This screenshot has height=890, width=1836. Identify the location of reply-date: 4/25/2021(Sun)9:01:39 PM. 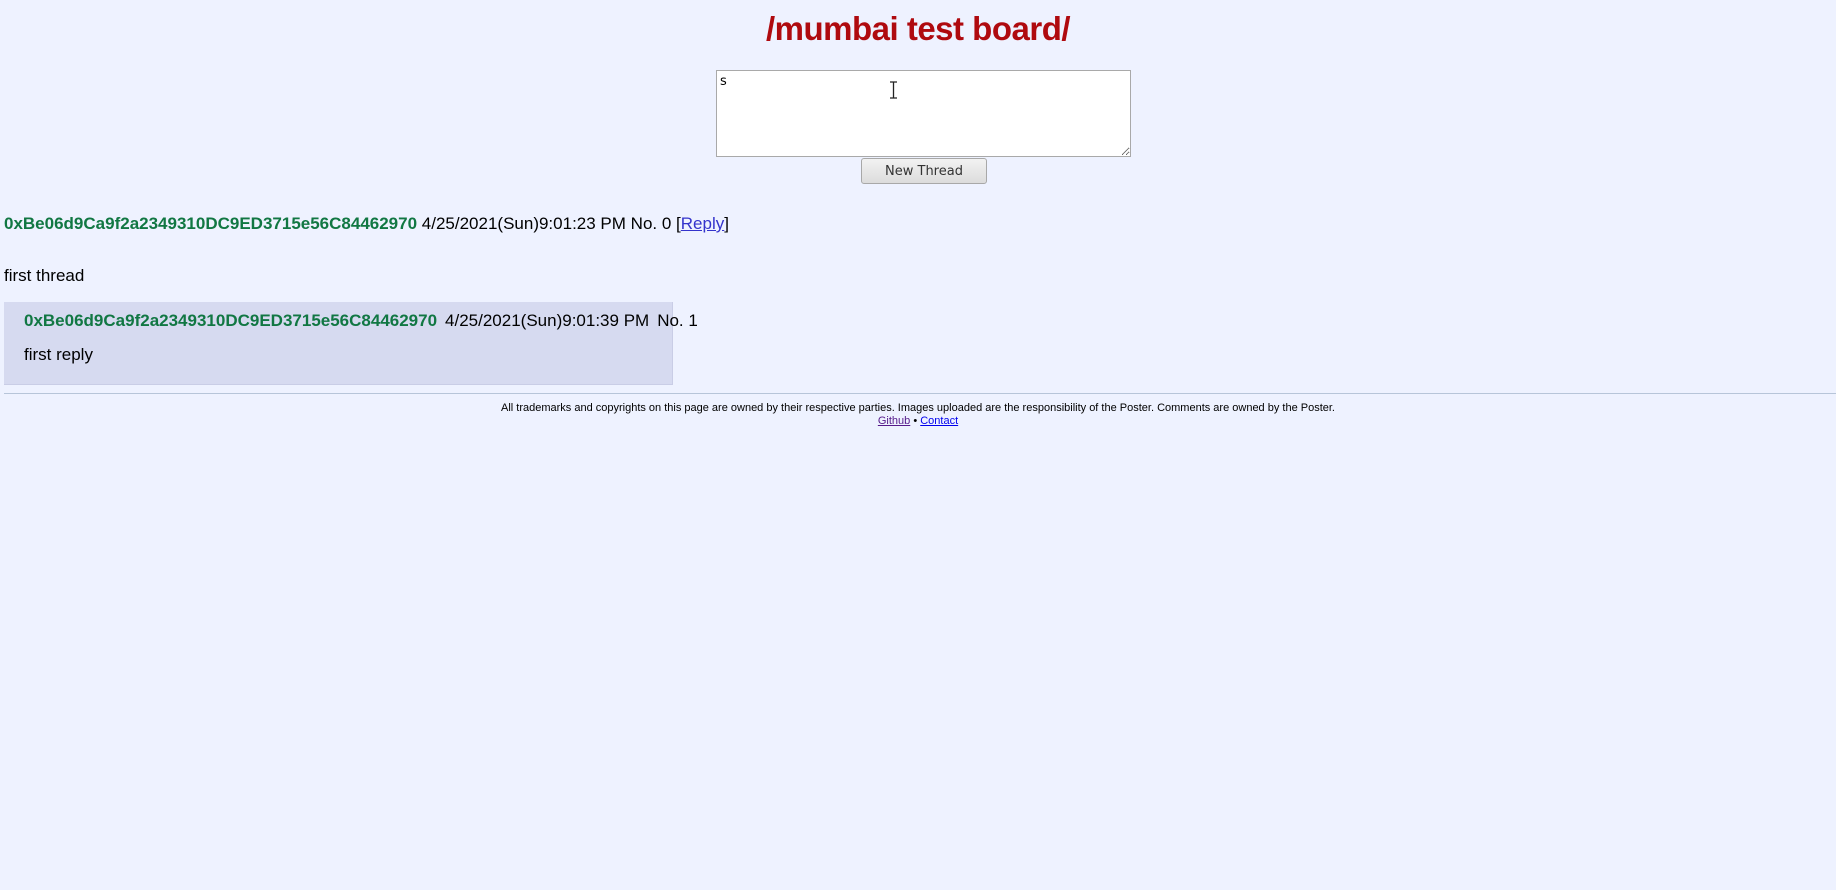
(547, 320).